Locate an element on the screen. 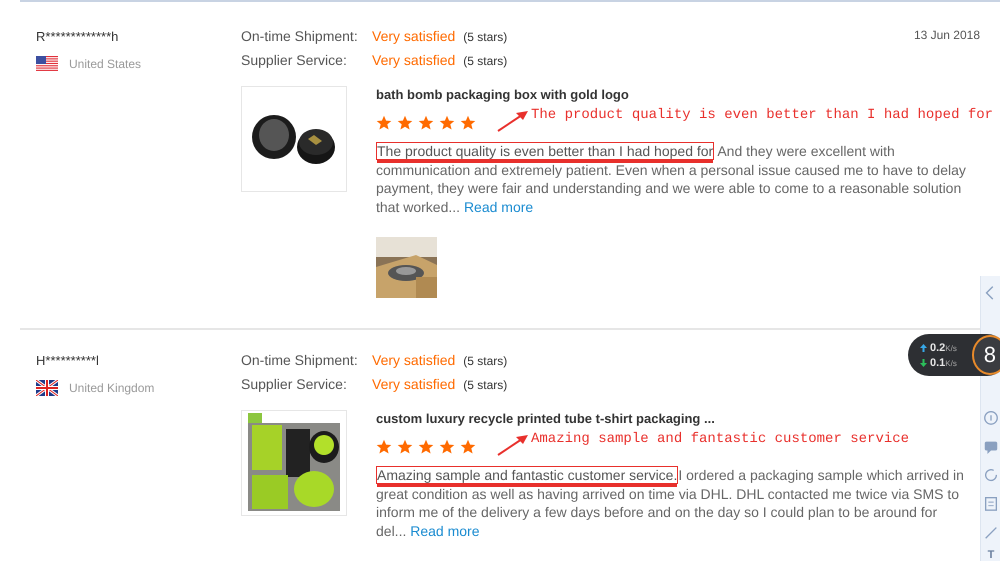 This screenshot has height=561, width=1000. annotation-text: The product quality is even better than I had hoped for is located at coordinates (762, 115).